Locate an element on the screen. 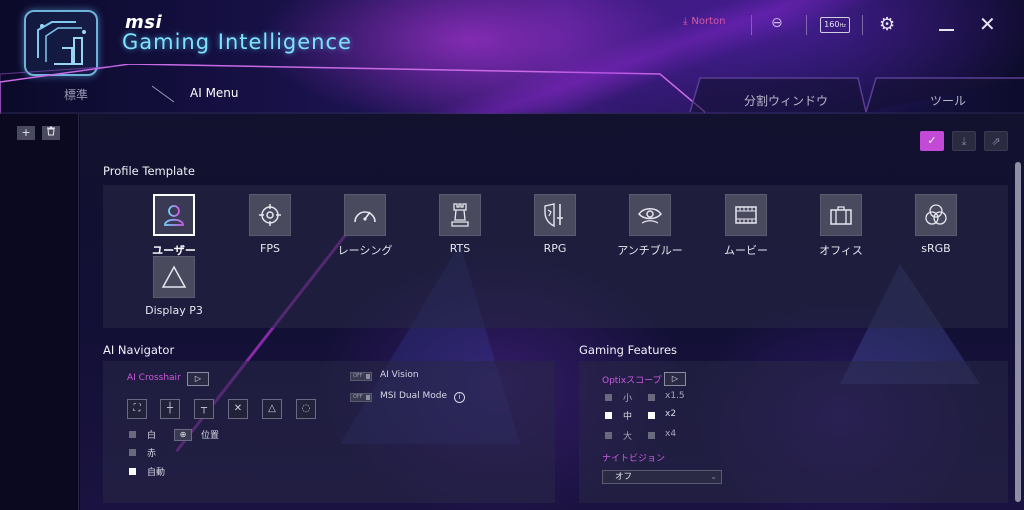 The width and height of the screenshot is (1024, 510). profile-sidebar: + is located at coordinates (39, 312).